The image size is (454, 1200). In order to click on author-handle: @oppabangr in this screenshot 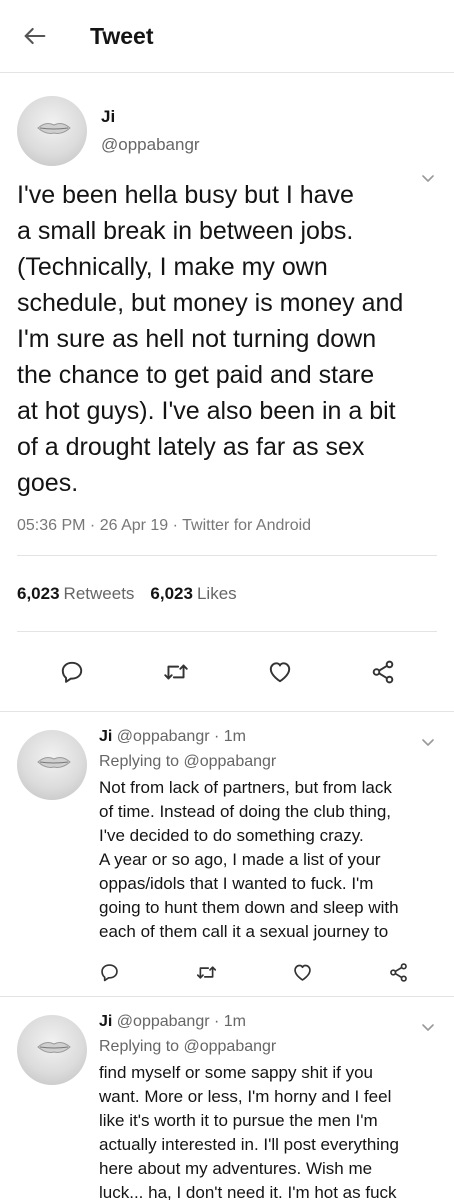, I will do `click(150, 145)`.